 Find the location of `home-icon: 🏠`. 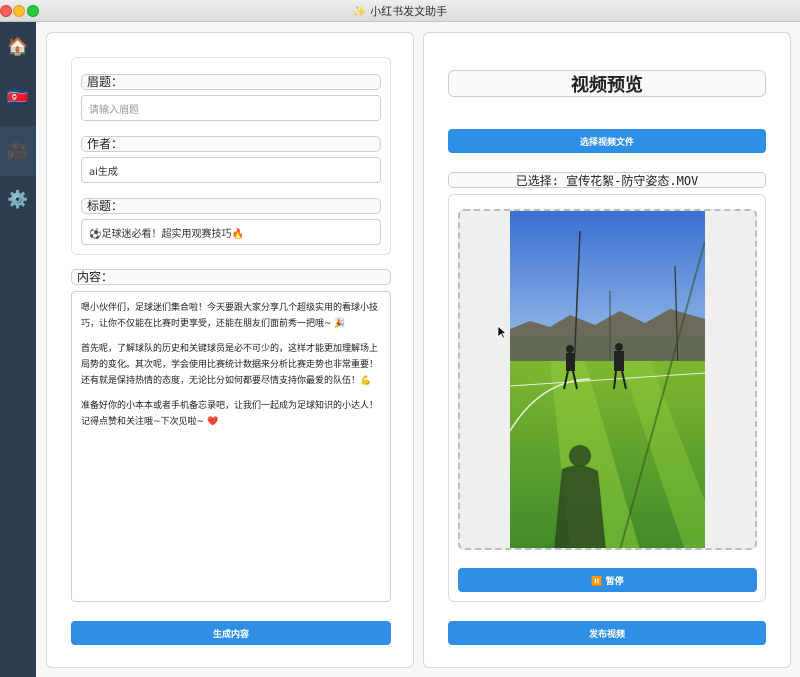

home-icon: 🏠 is located at coordinates (18, 47).